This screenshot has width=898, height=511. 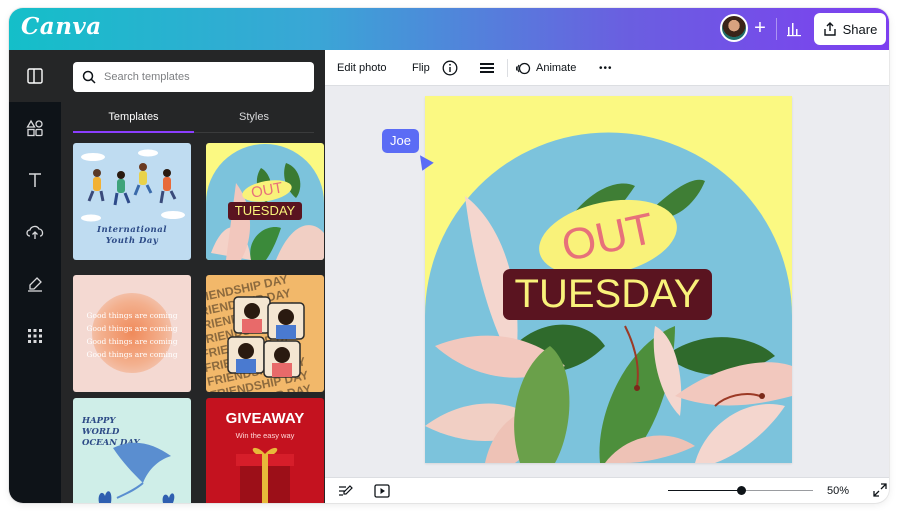 I want to click on share-icon, so click(x=829, y=29).